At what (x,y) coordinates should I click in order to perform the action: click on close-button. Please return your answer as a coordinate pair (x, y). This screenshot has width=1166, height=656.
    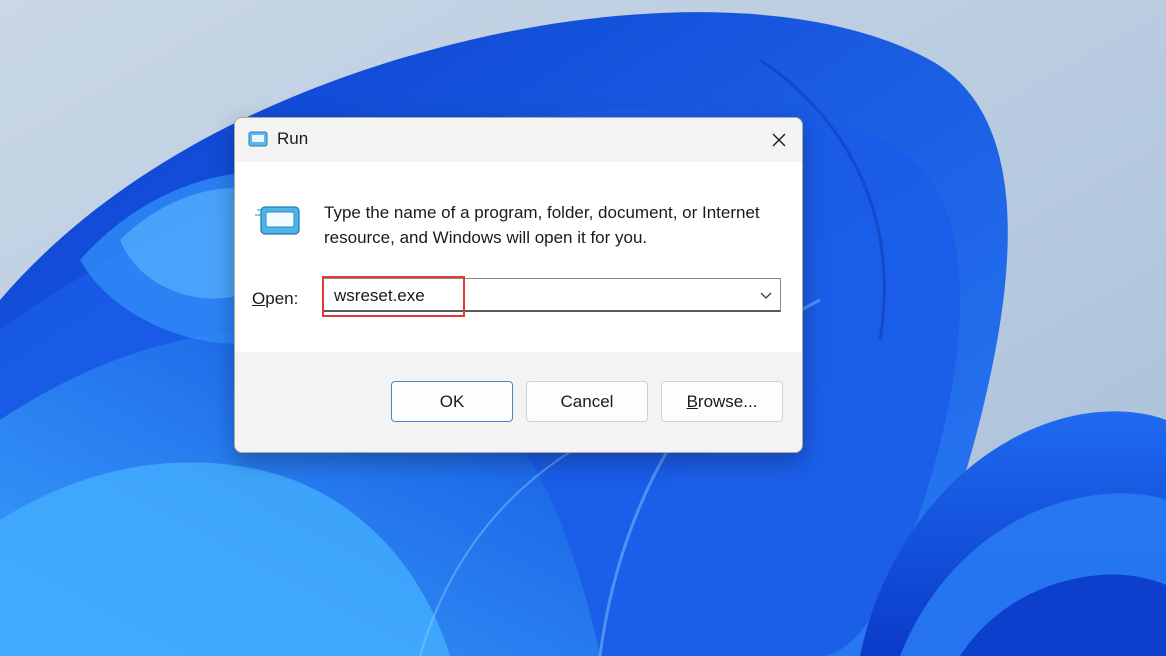
    Looking at the image, I should click on (779, 140).